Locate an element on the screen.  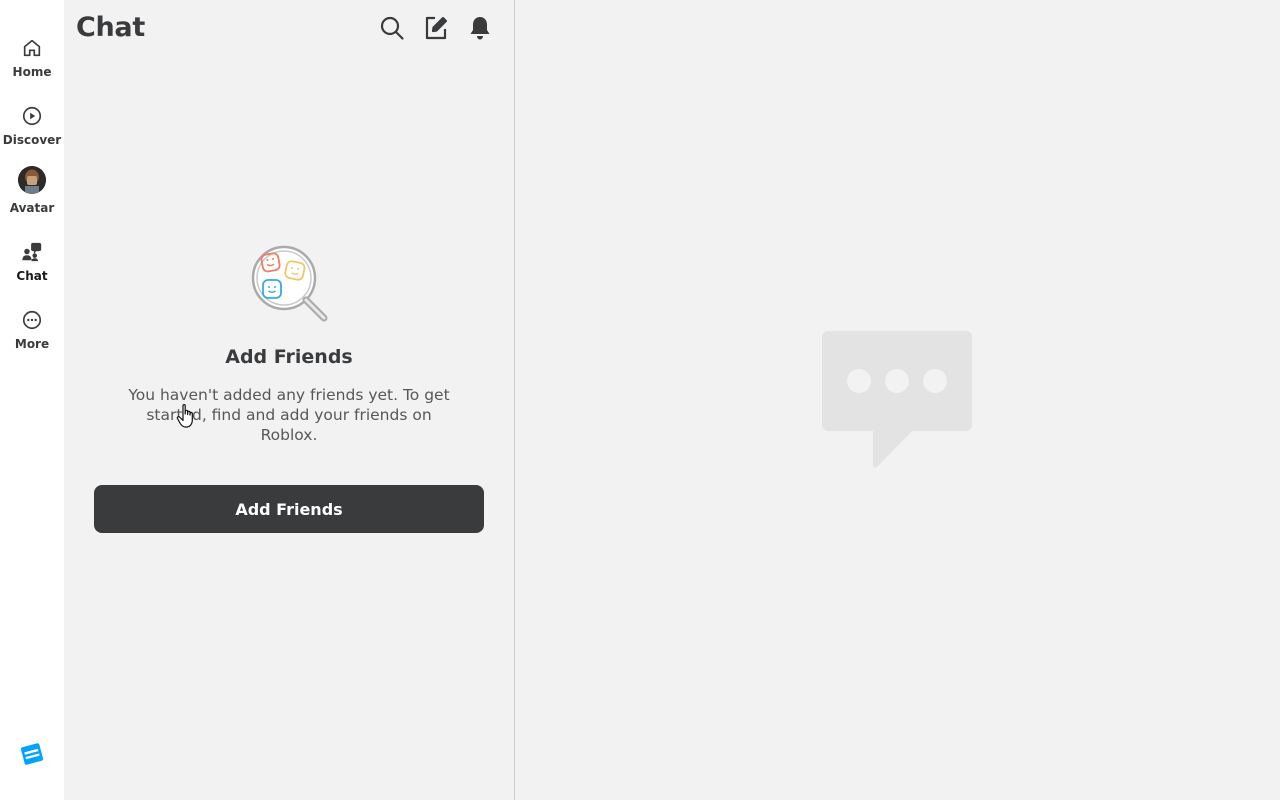
nav-item-avatar: Avatar is located at coordinates (32, 197).